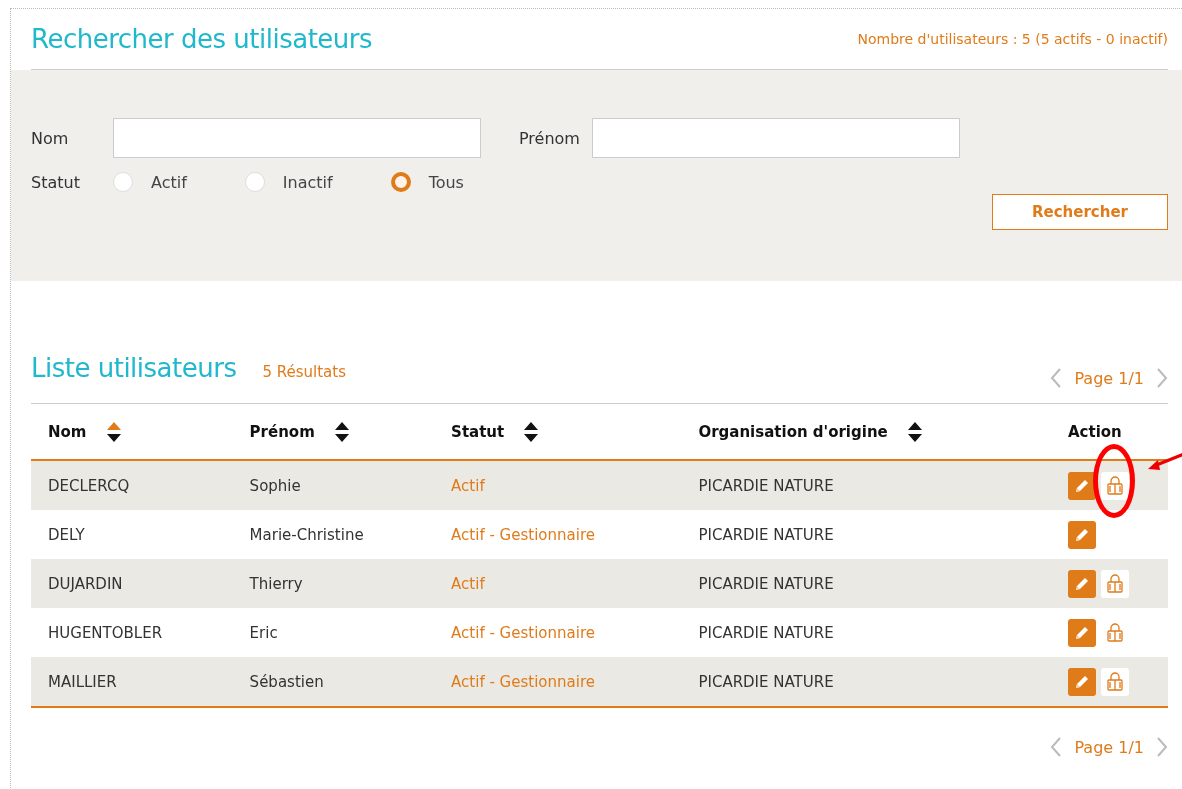 This screenshot has width=1182, height=789. Describe the element at coordinates (202, 39) in the screenshot. I see `section-title: Rechercher des utilisateurs` at that location.